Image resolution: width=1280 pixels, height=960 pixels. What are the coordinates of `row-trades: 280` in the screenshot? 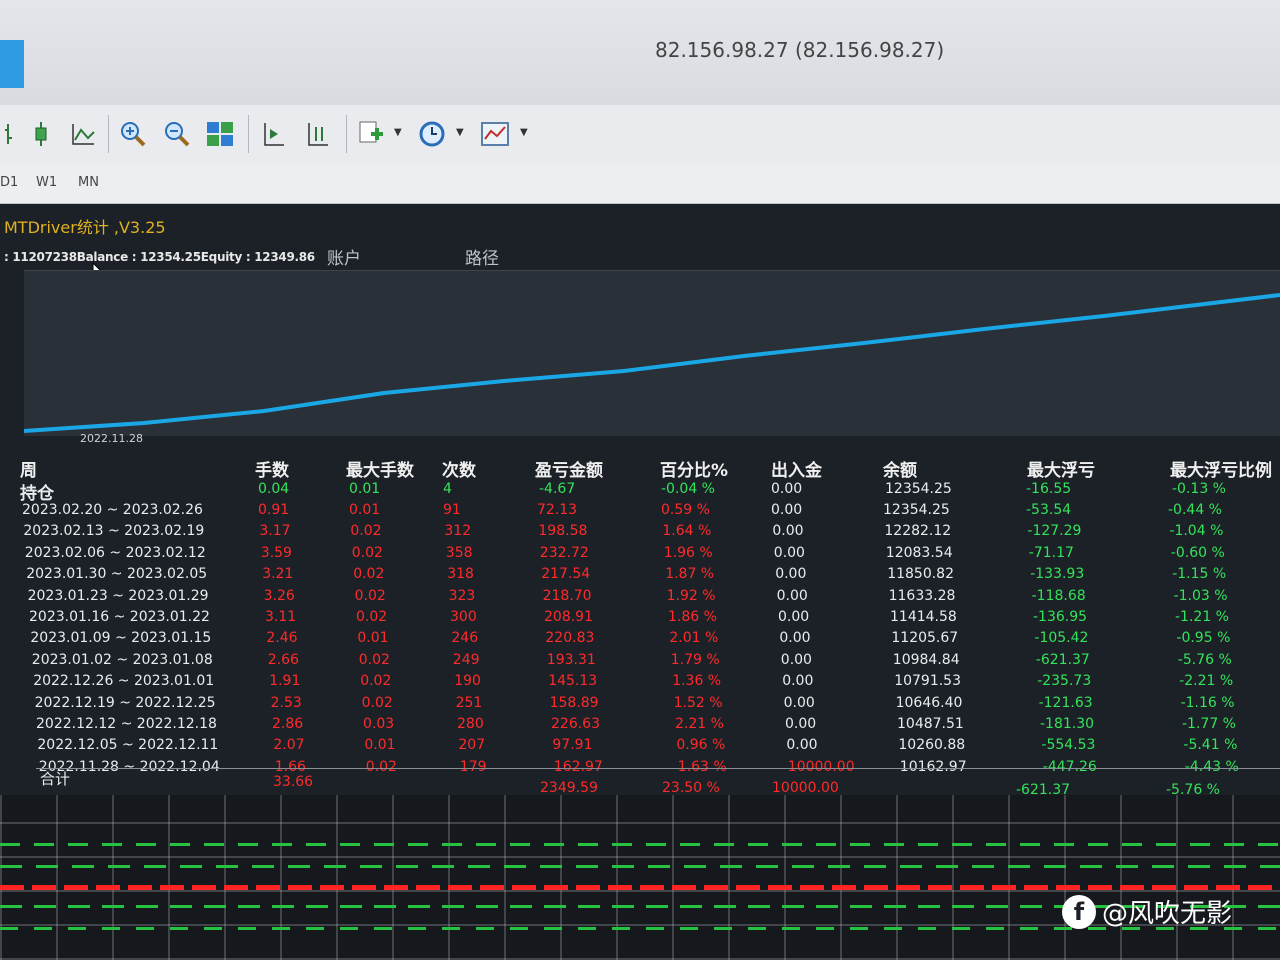 It's located at (470, 724).